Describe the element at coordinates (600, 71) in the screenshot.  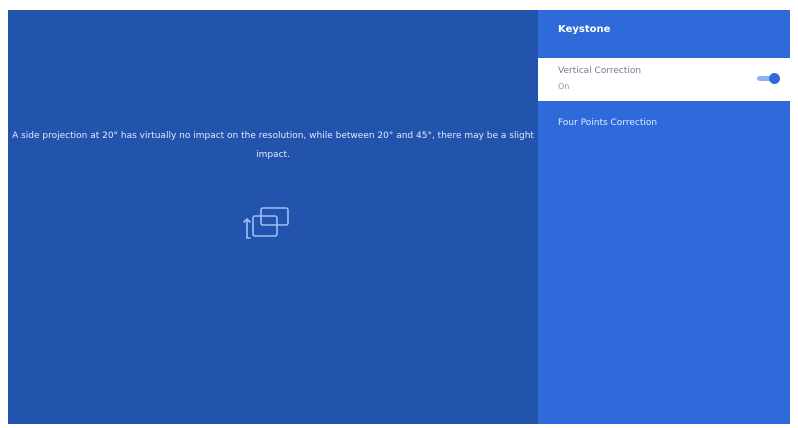
I see `vertical-correction-label: Vertical Correction` at that location.